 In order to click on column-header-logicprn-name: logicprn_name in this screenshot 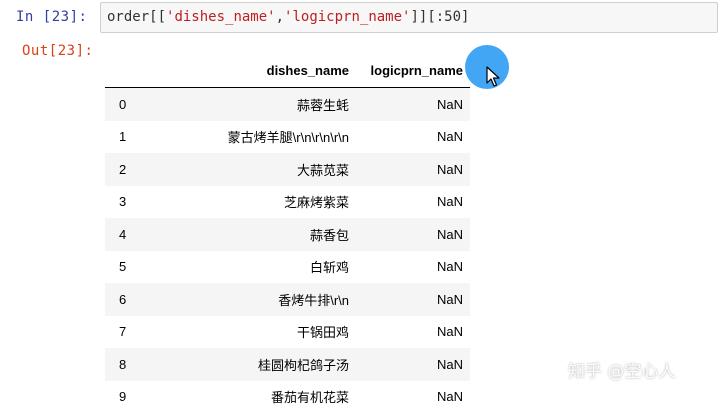, I will do `click(412, 70)`.